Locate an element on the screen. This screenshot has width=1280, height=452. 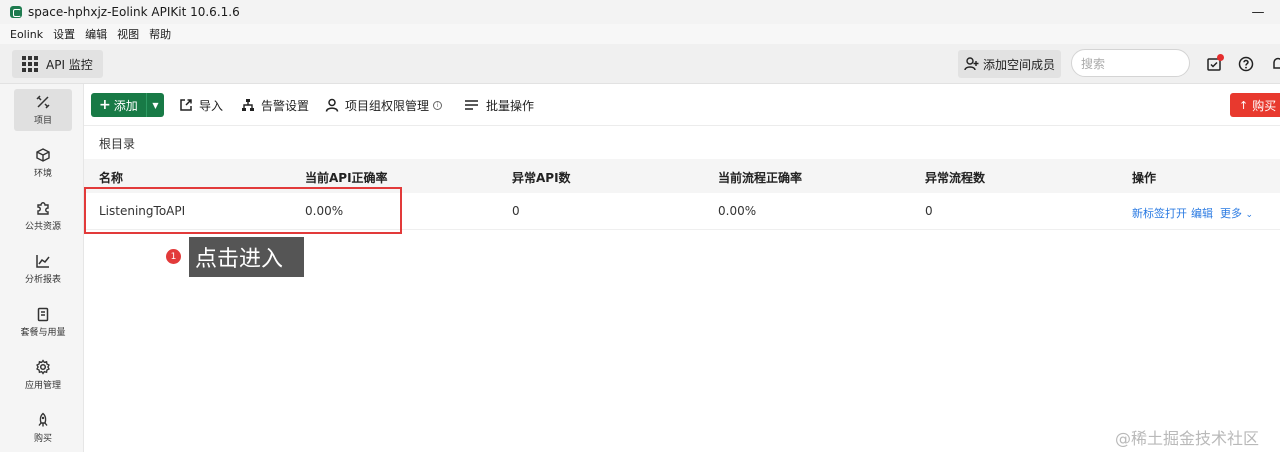
permission-button: 项目组权限管理 i is located at coordinates (384, 105).